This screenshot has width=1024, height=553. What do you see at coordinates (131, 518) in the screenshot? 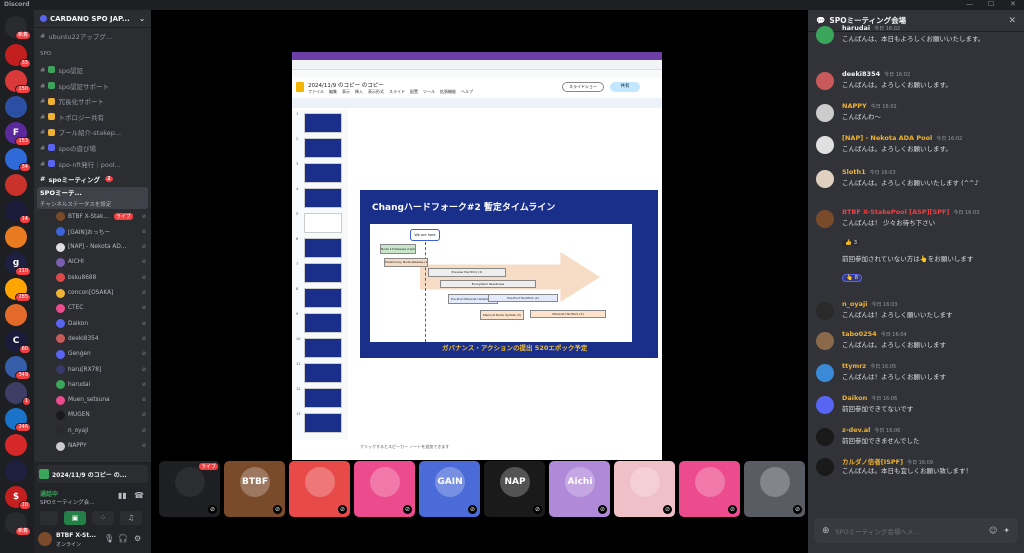
I see `soundboard-button: ♫` at bounding box center [131, 518].